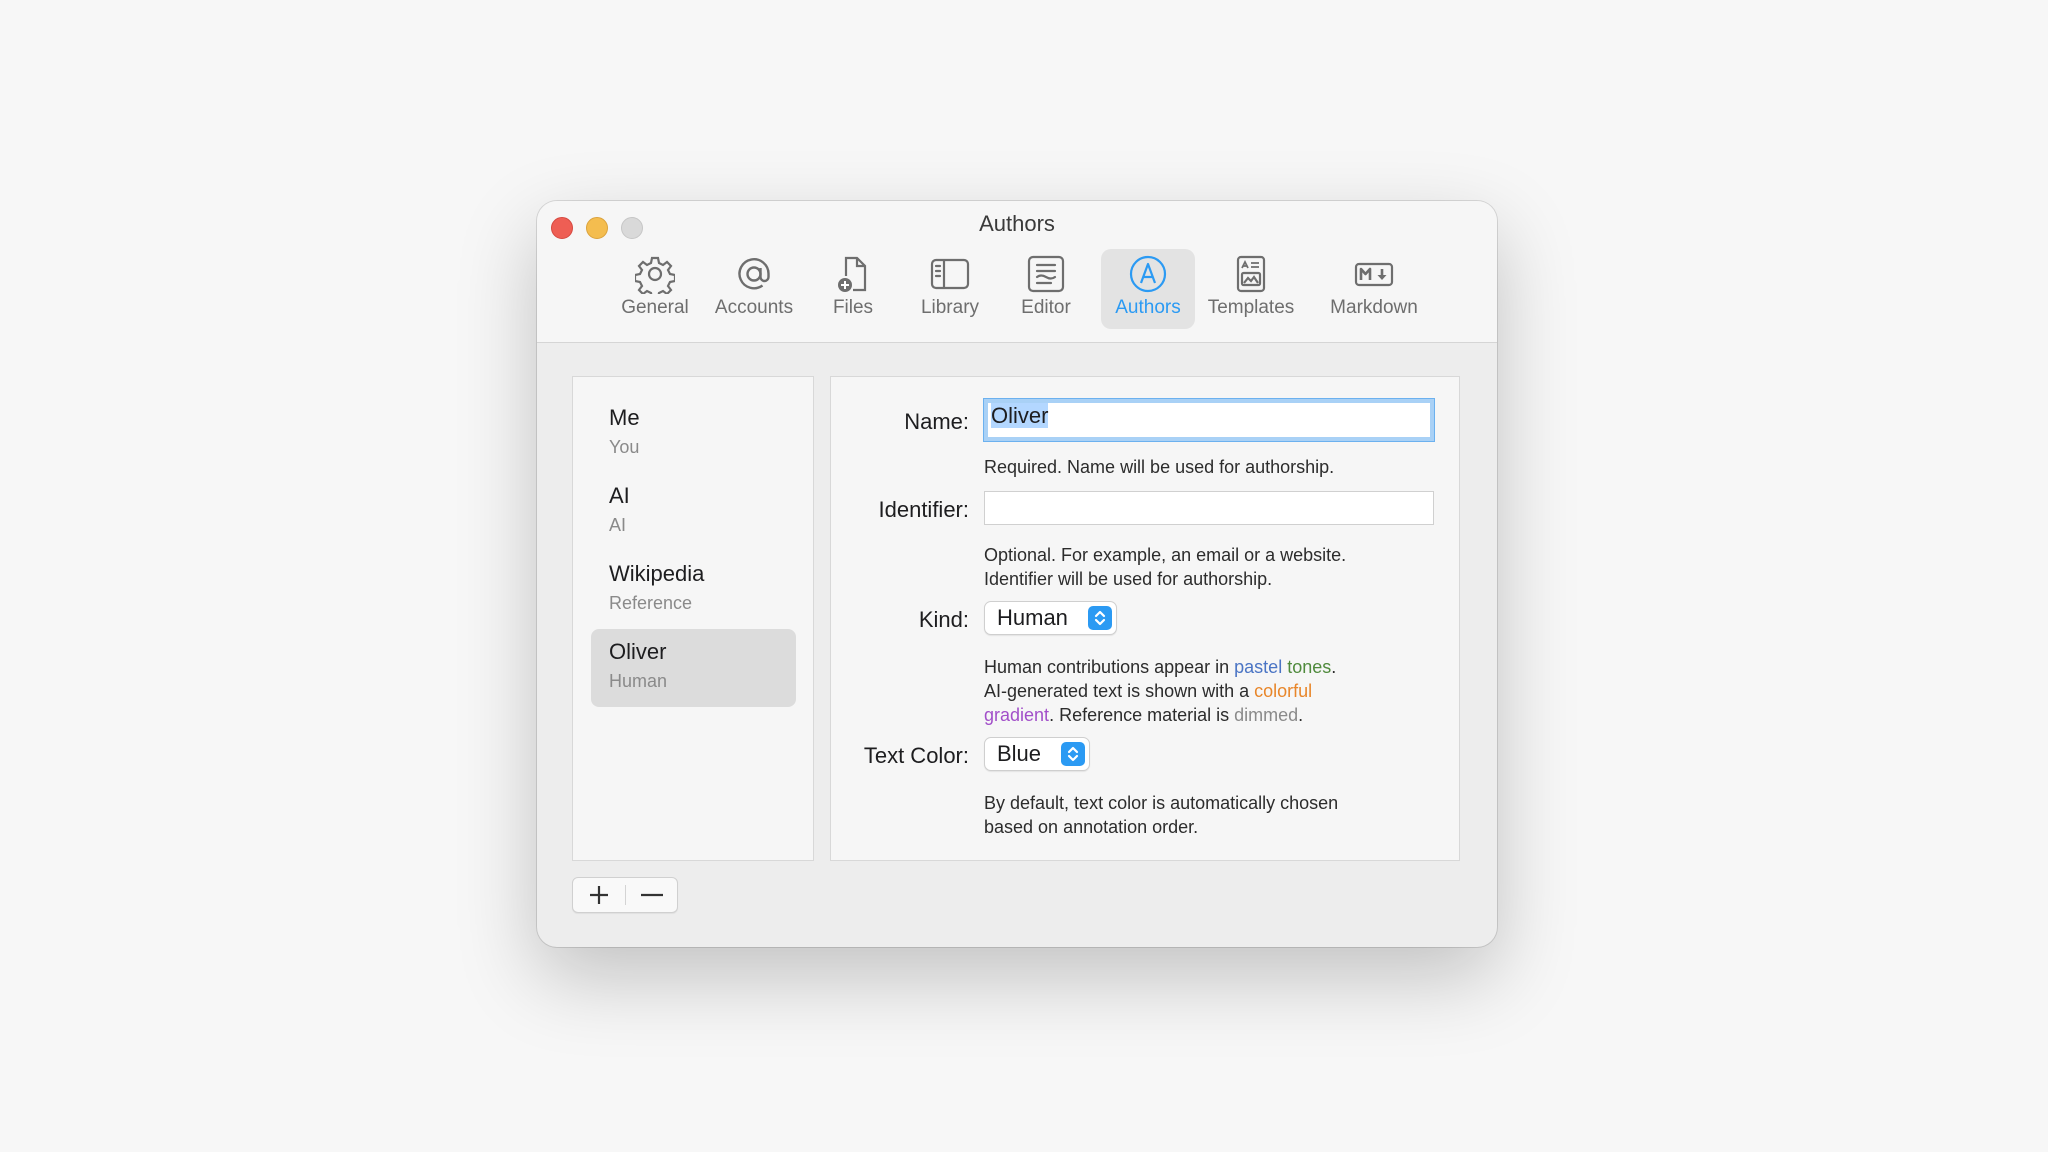  I want to click on name-field: Oliver, so click(1209, 420).